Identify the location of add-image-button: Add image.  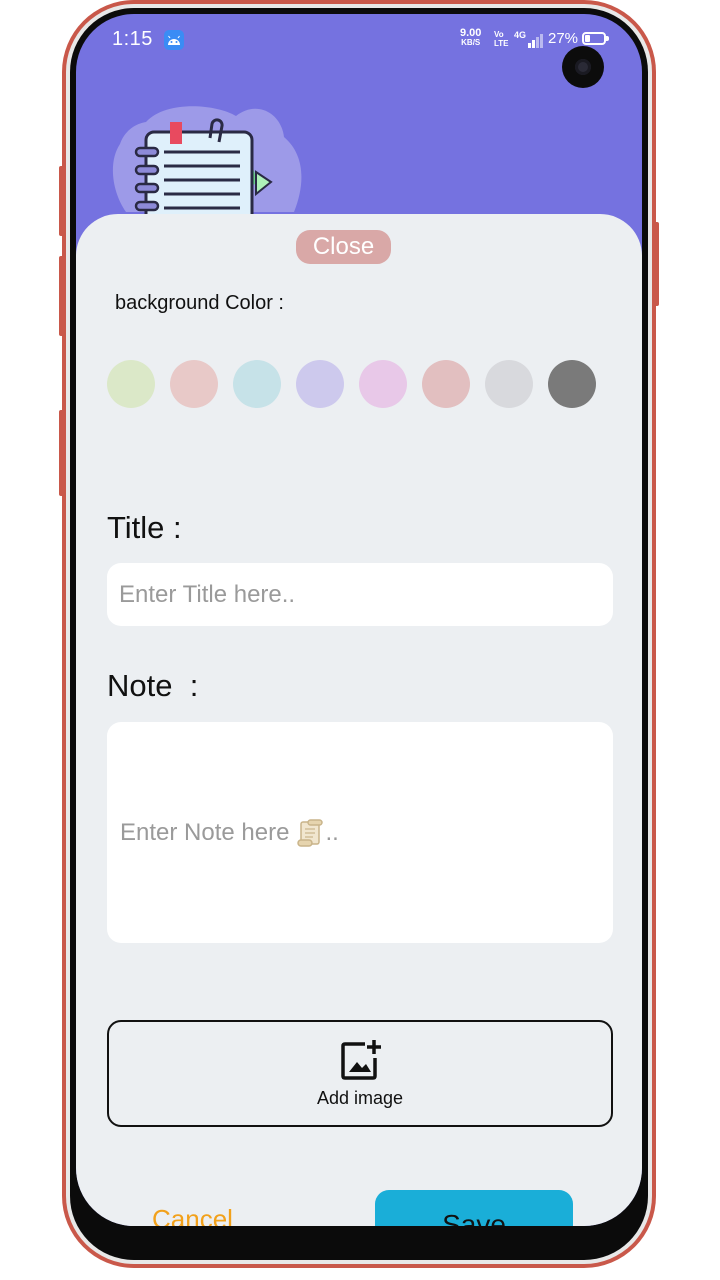
(360, 1073).